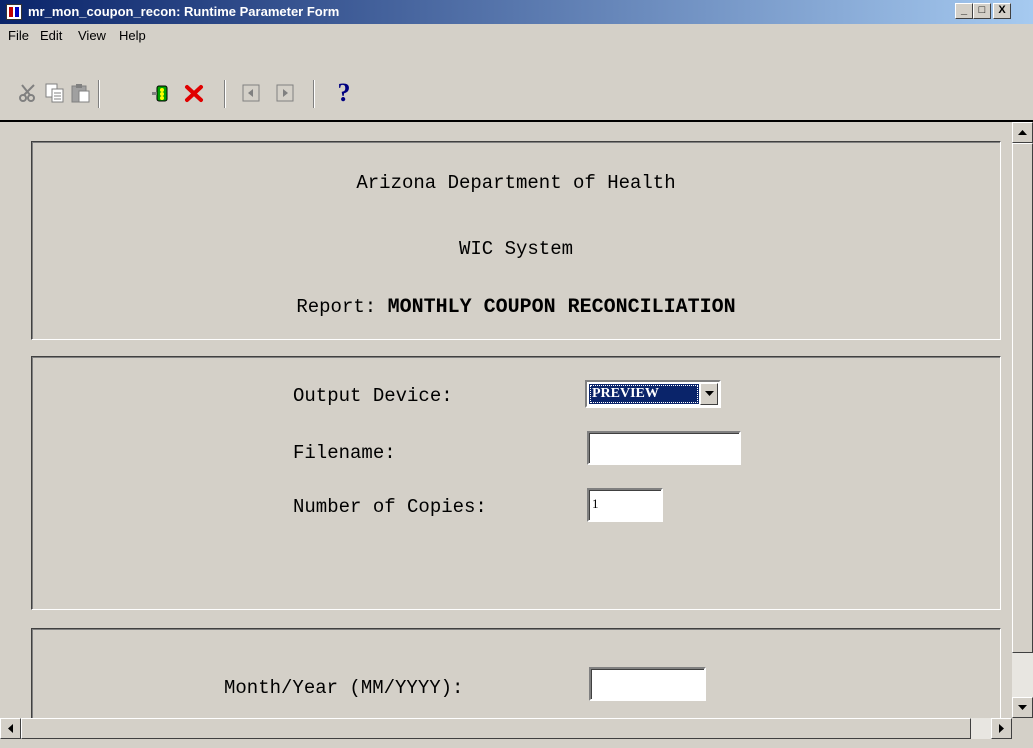  Describe the element at coordinates (390, 507) in the screenshot. I see `copies-label: Number of Copies:` at that location.